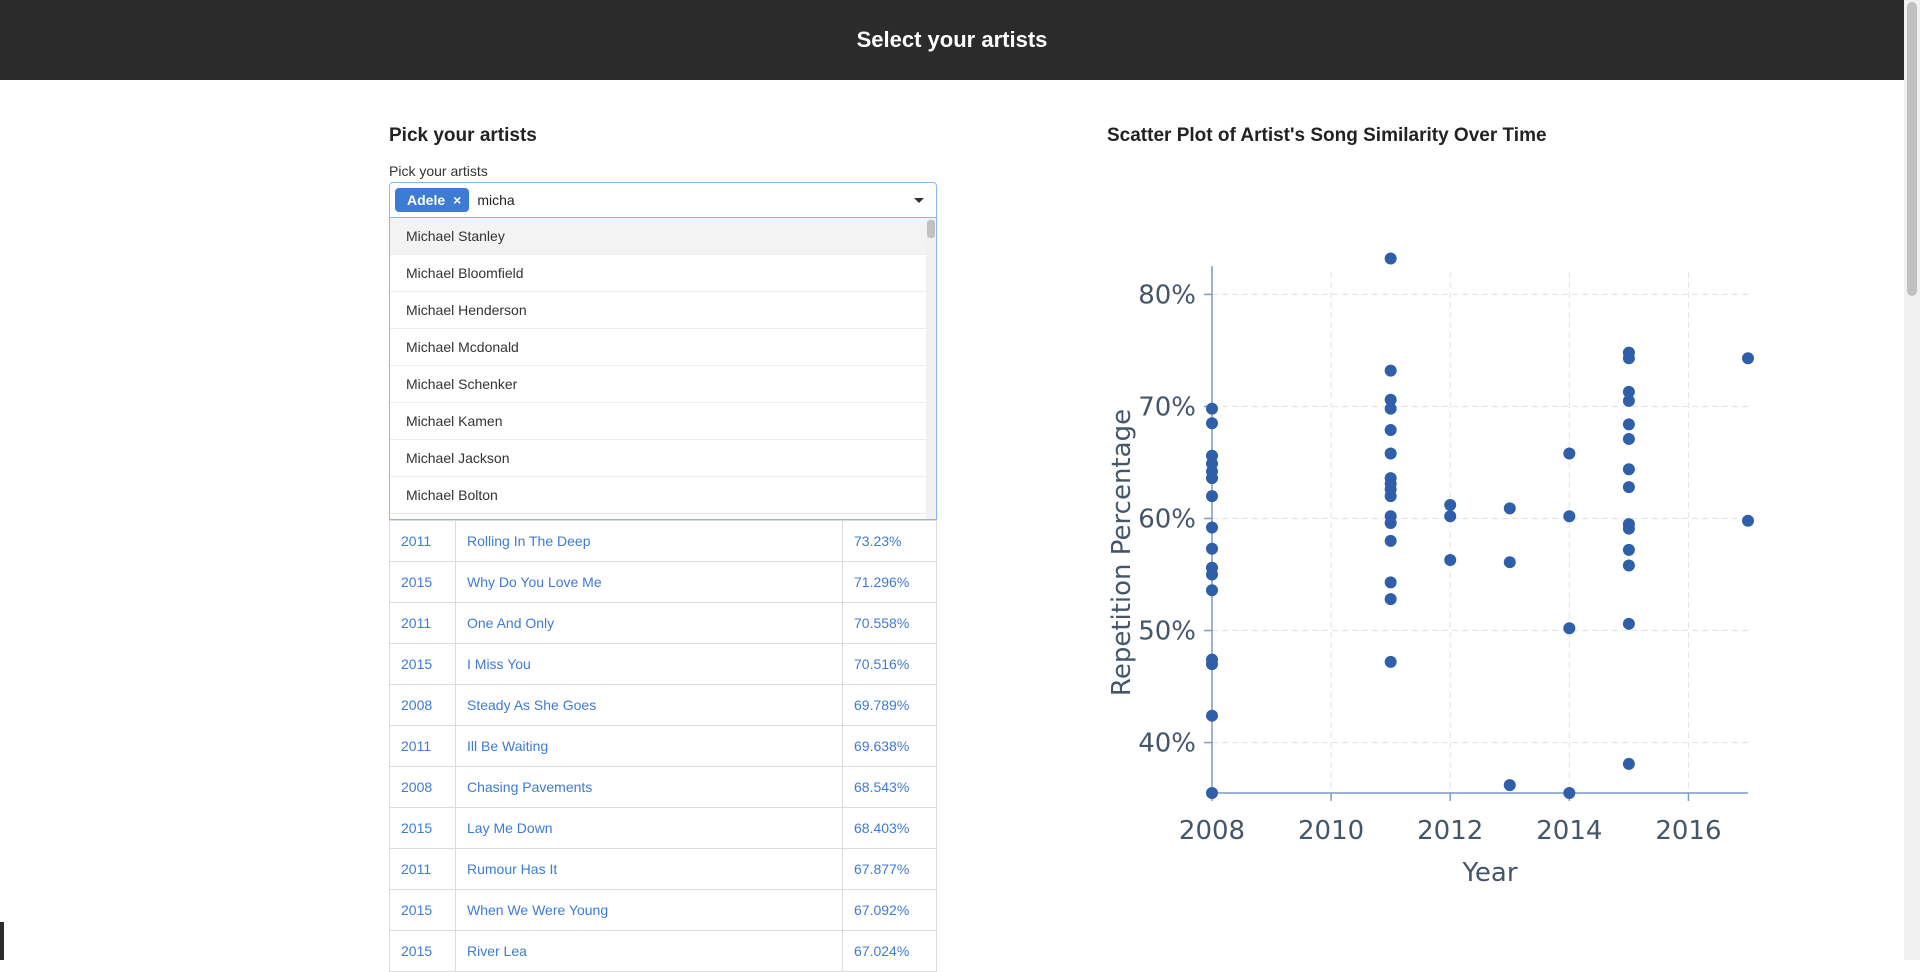 The image size is (1920, 972). I want to click on header-title: Select your artists, so click(952, 39).